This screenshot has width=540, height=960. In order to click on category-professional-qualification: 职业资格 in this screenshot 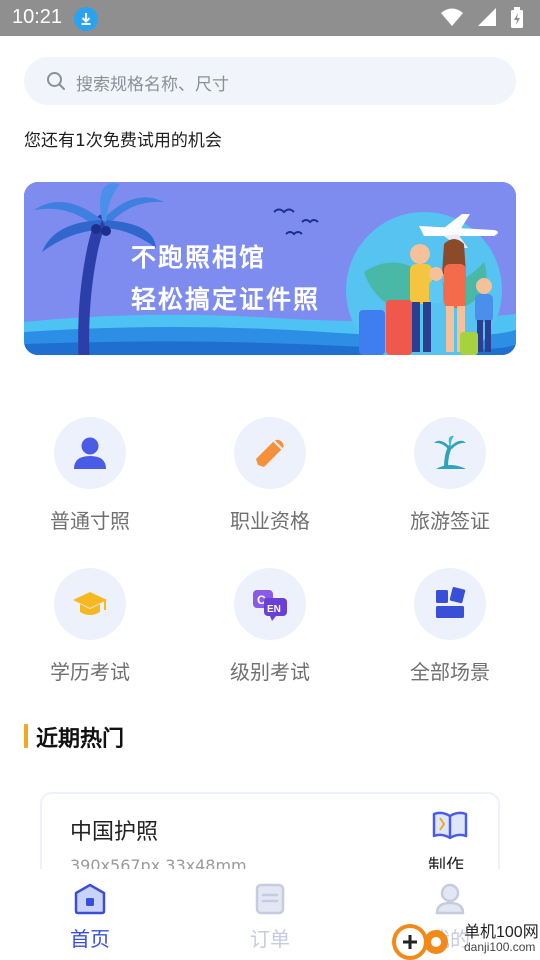, I will do `click(270, 482)`.